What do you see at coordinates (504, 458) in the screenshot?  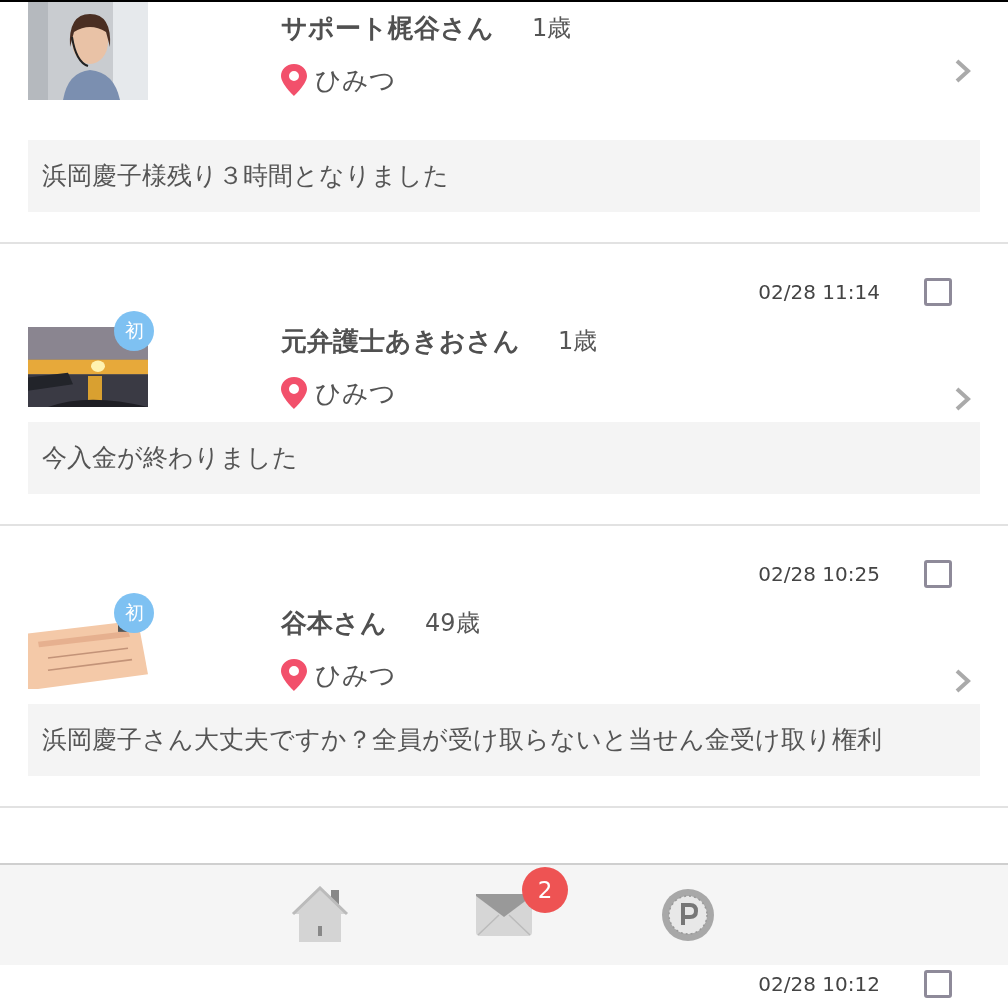 I see `message-preview: 今入金が終わりました` at bounding box center [504, 458].